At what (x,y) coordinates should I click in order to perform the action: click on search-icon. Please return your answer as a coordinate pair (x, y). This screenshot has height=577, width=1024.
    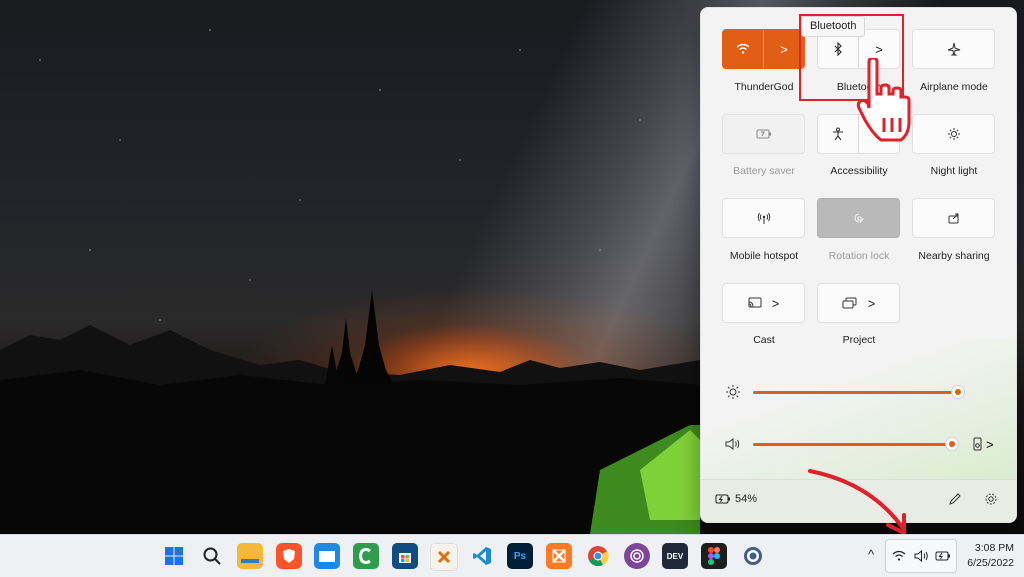
    Looking at the image, I should click on (212, 556).